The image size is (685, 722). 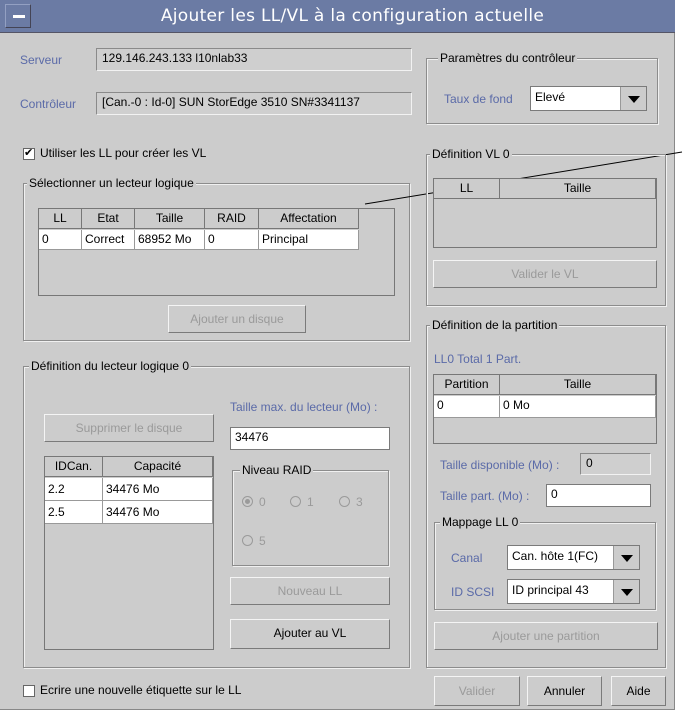 What do you see at coordinates (74, 489) in the screenshot?
I see `table-cell: 2.2` at bounding box center [74, 489].